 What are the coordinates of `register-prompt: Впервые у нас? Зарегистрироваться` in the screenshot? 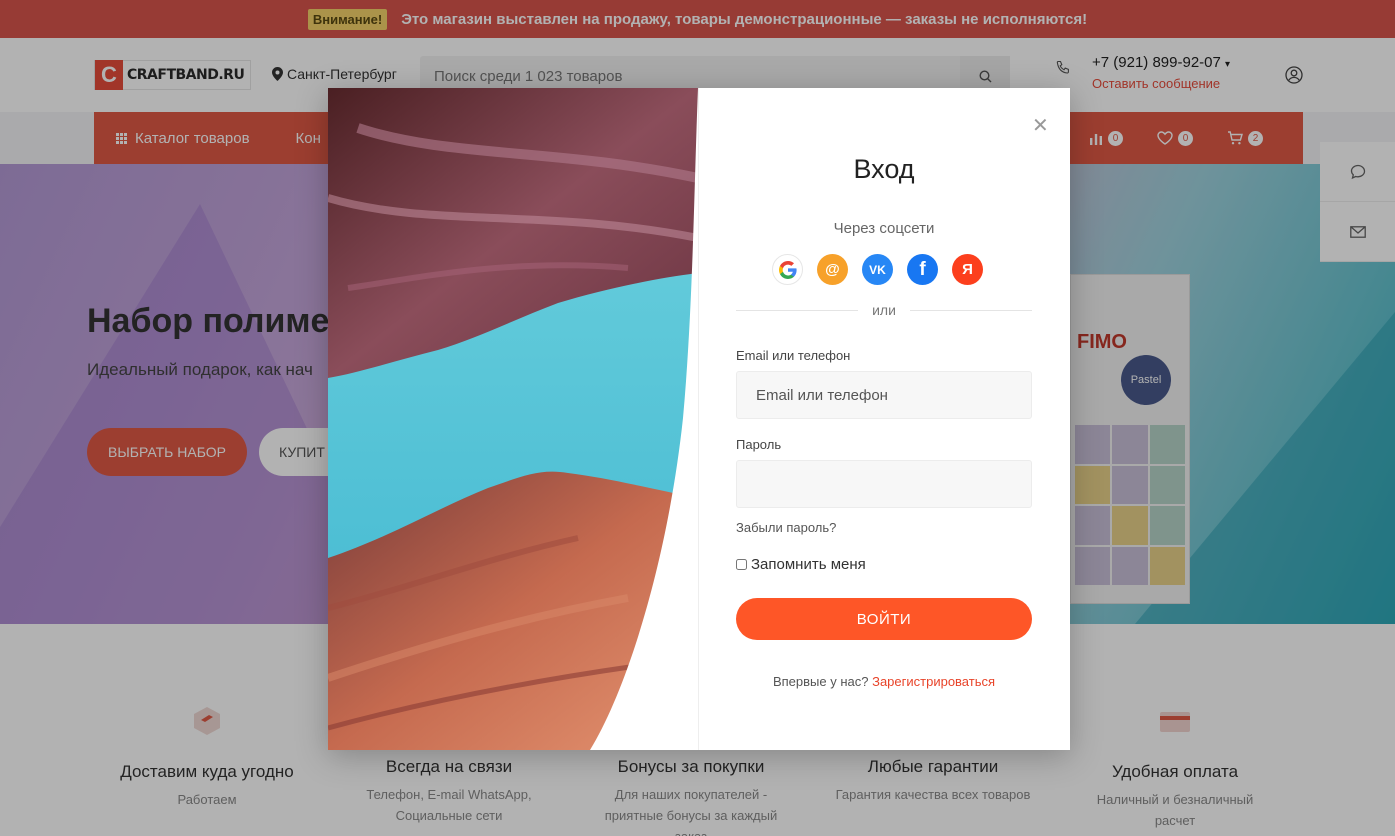 It's located at (884, 681).